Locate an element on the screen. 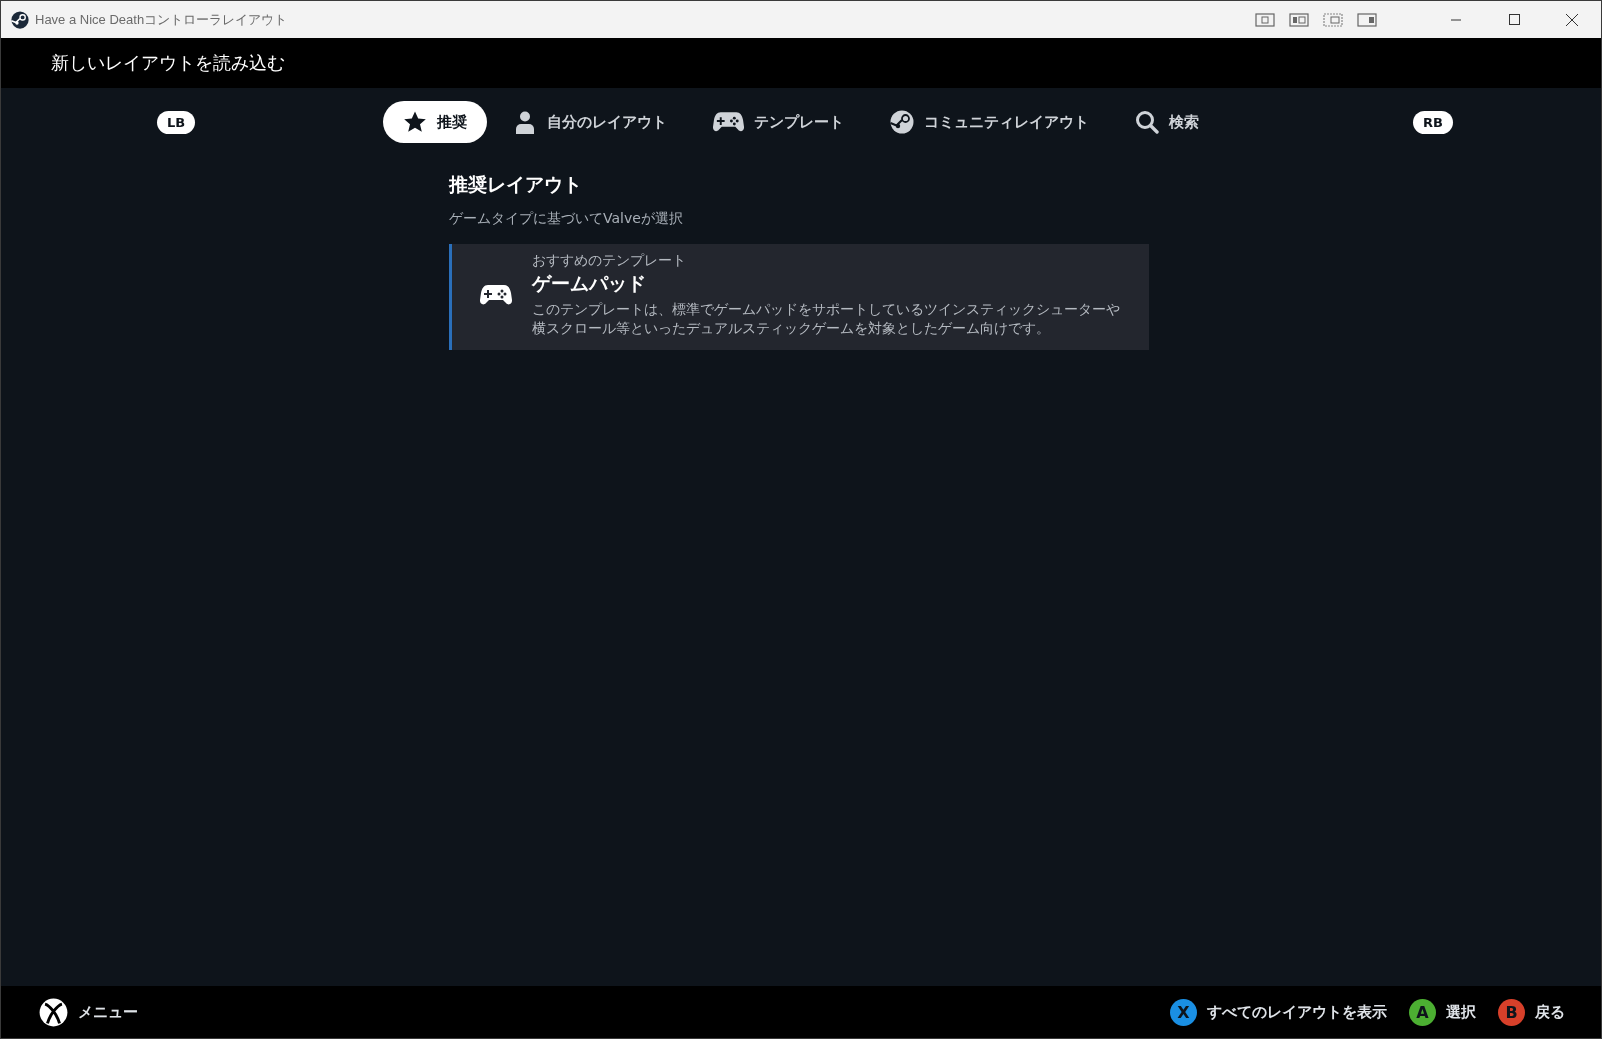 The width and height of the screenshot is (1602, 1039). controller-key: B is located at coordinates (1511, 1012).